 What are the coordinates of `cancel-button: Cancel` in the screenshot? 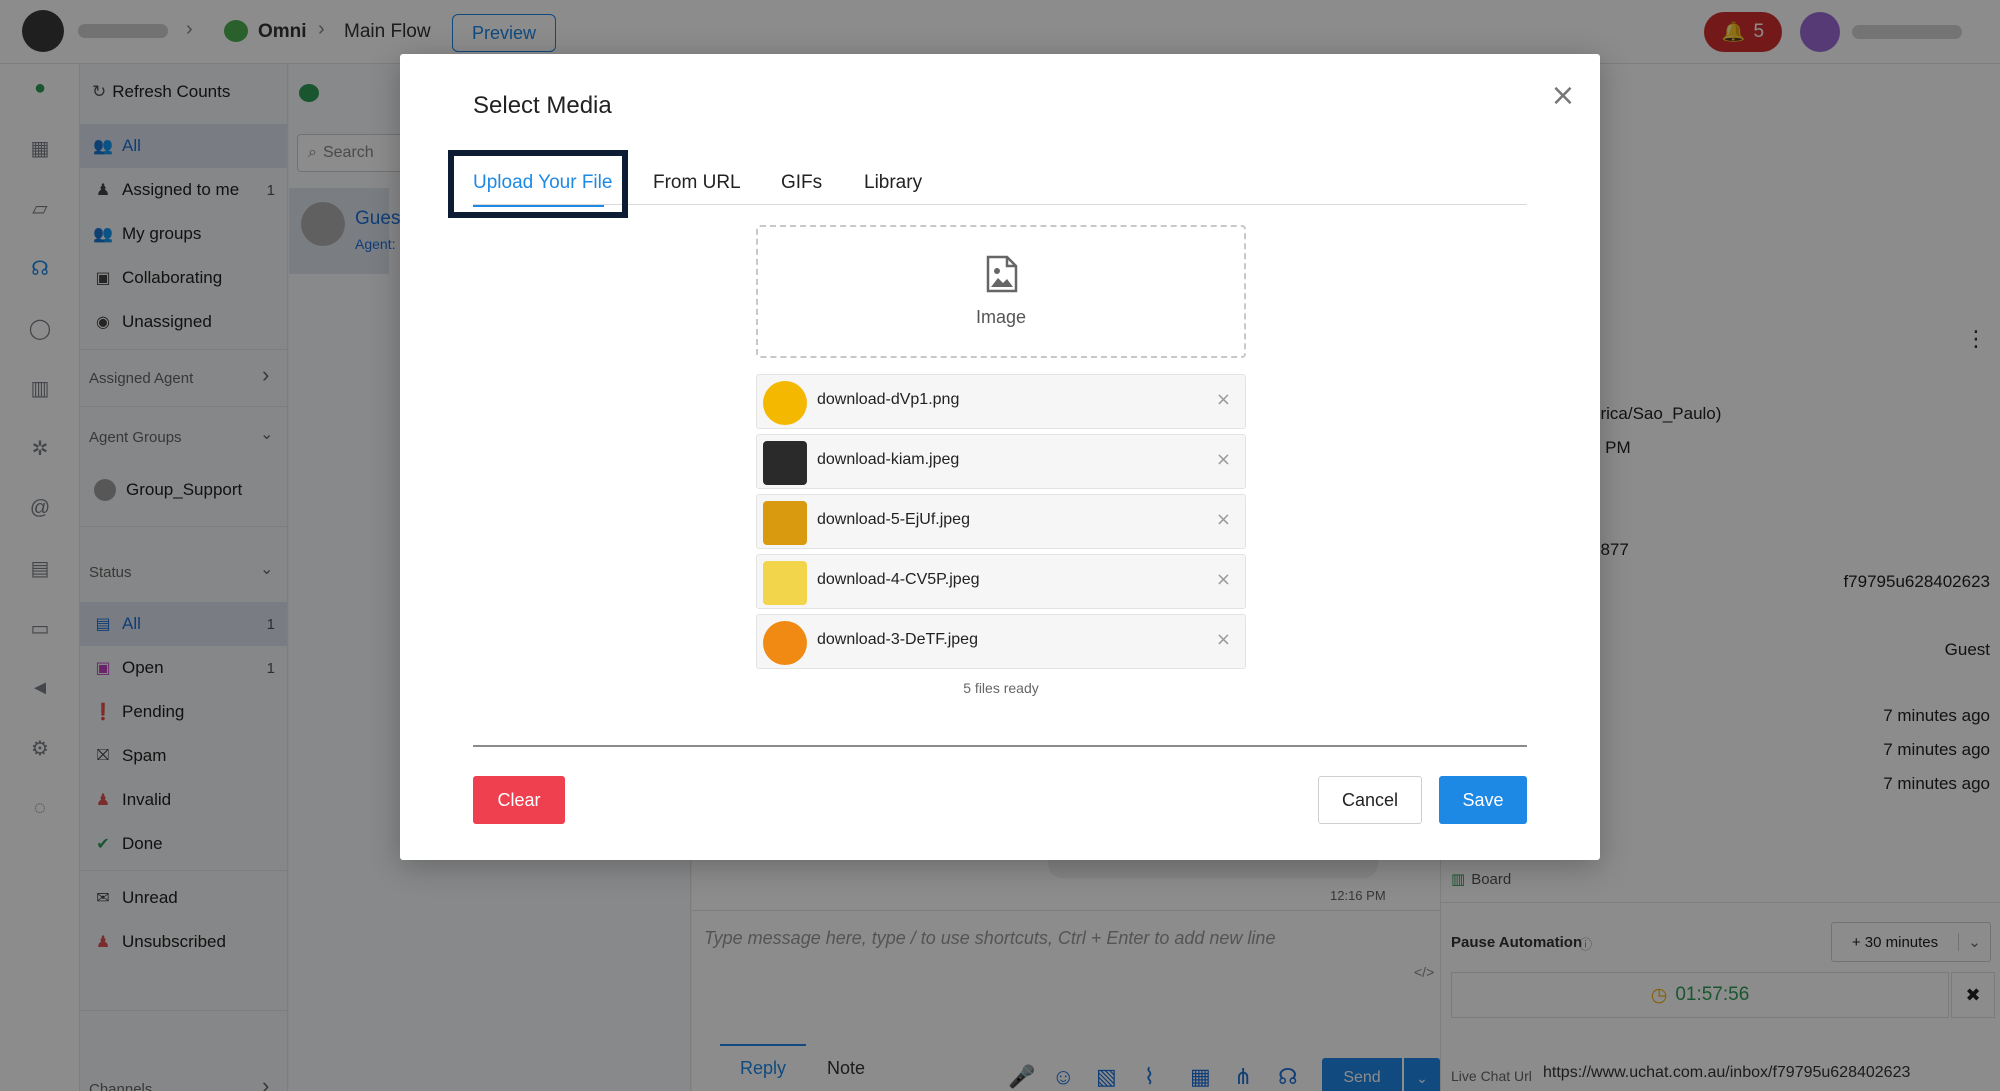 It's located at (1370, 800).